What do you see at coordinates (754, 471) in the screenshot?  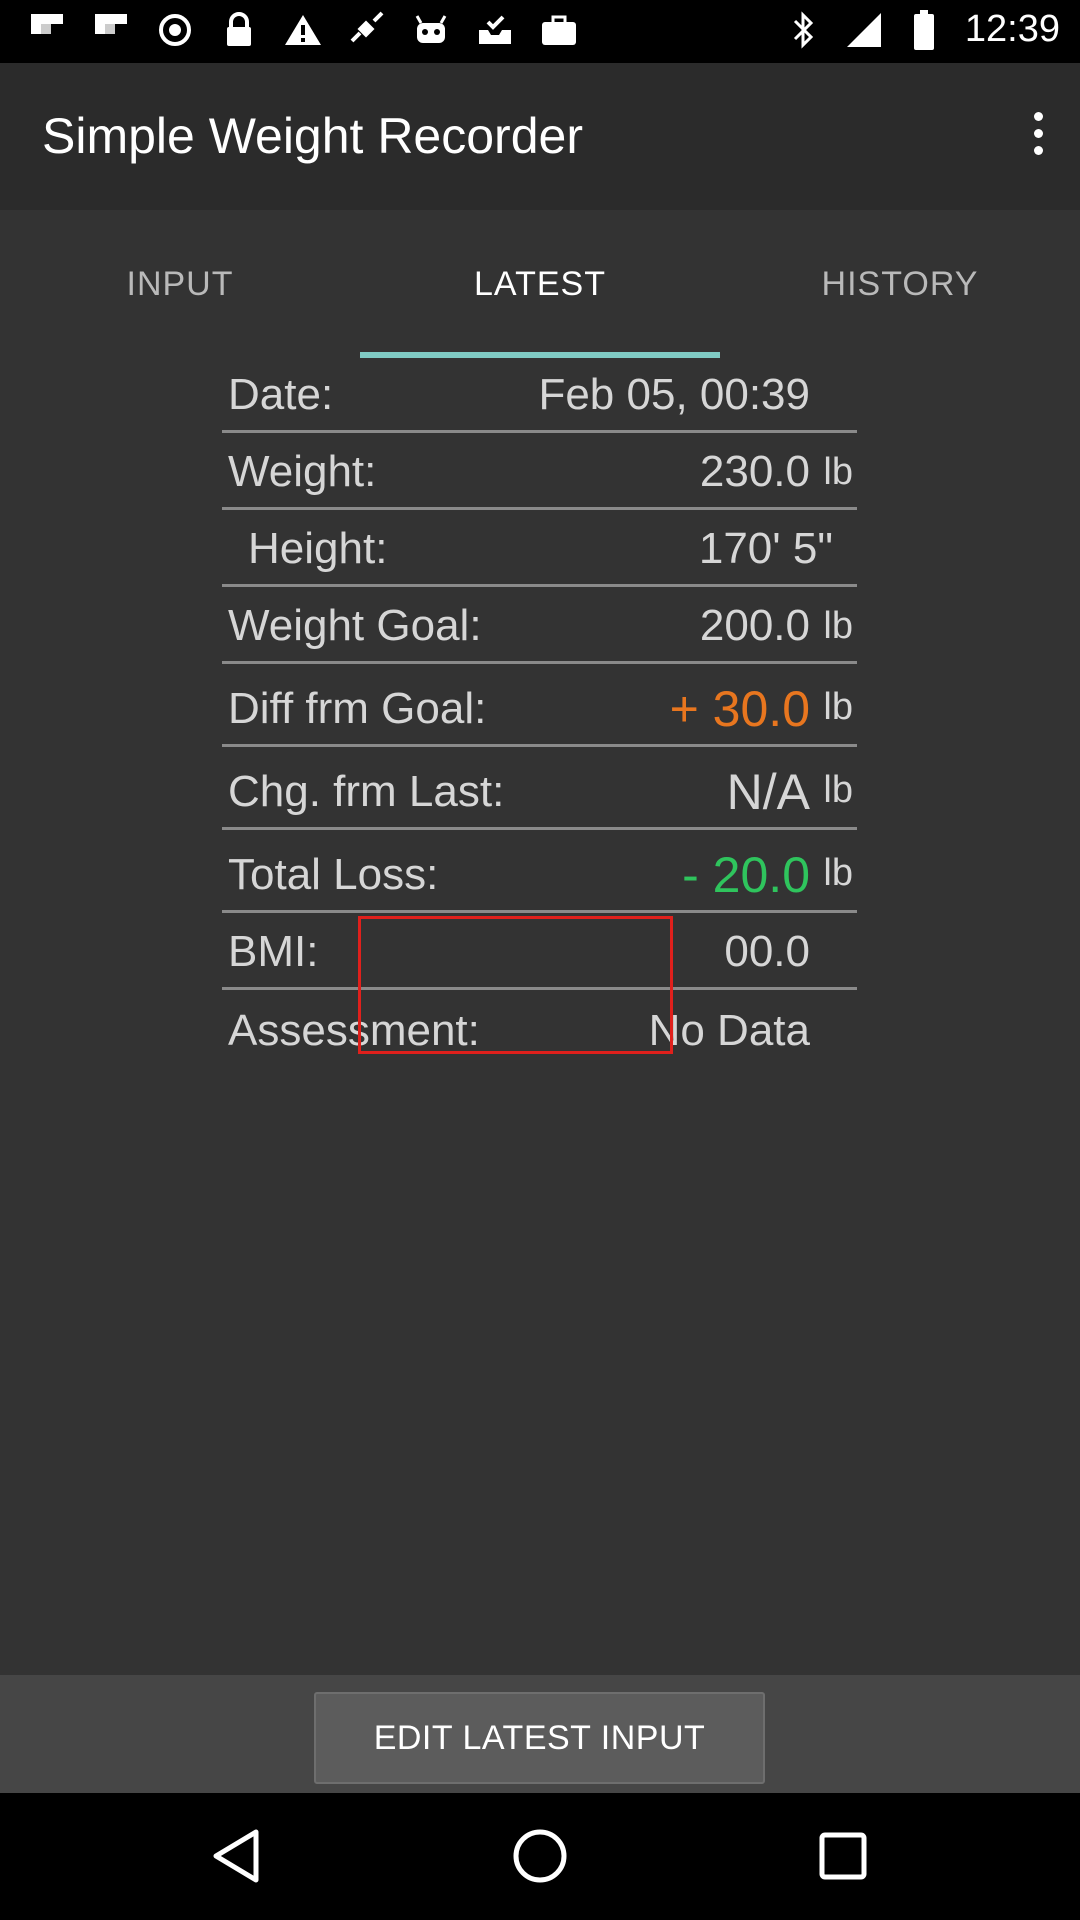 I see `weight-value: 230.0` at bounding box center [754, 471].